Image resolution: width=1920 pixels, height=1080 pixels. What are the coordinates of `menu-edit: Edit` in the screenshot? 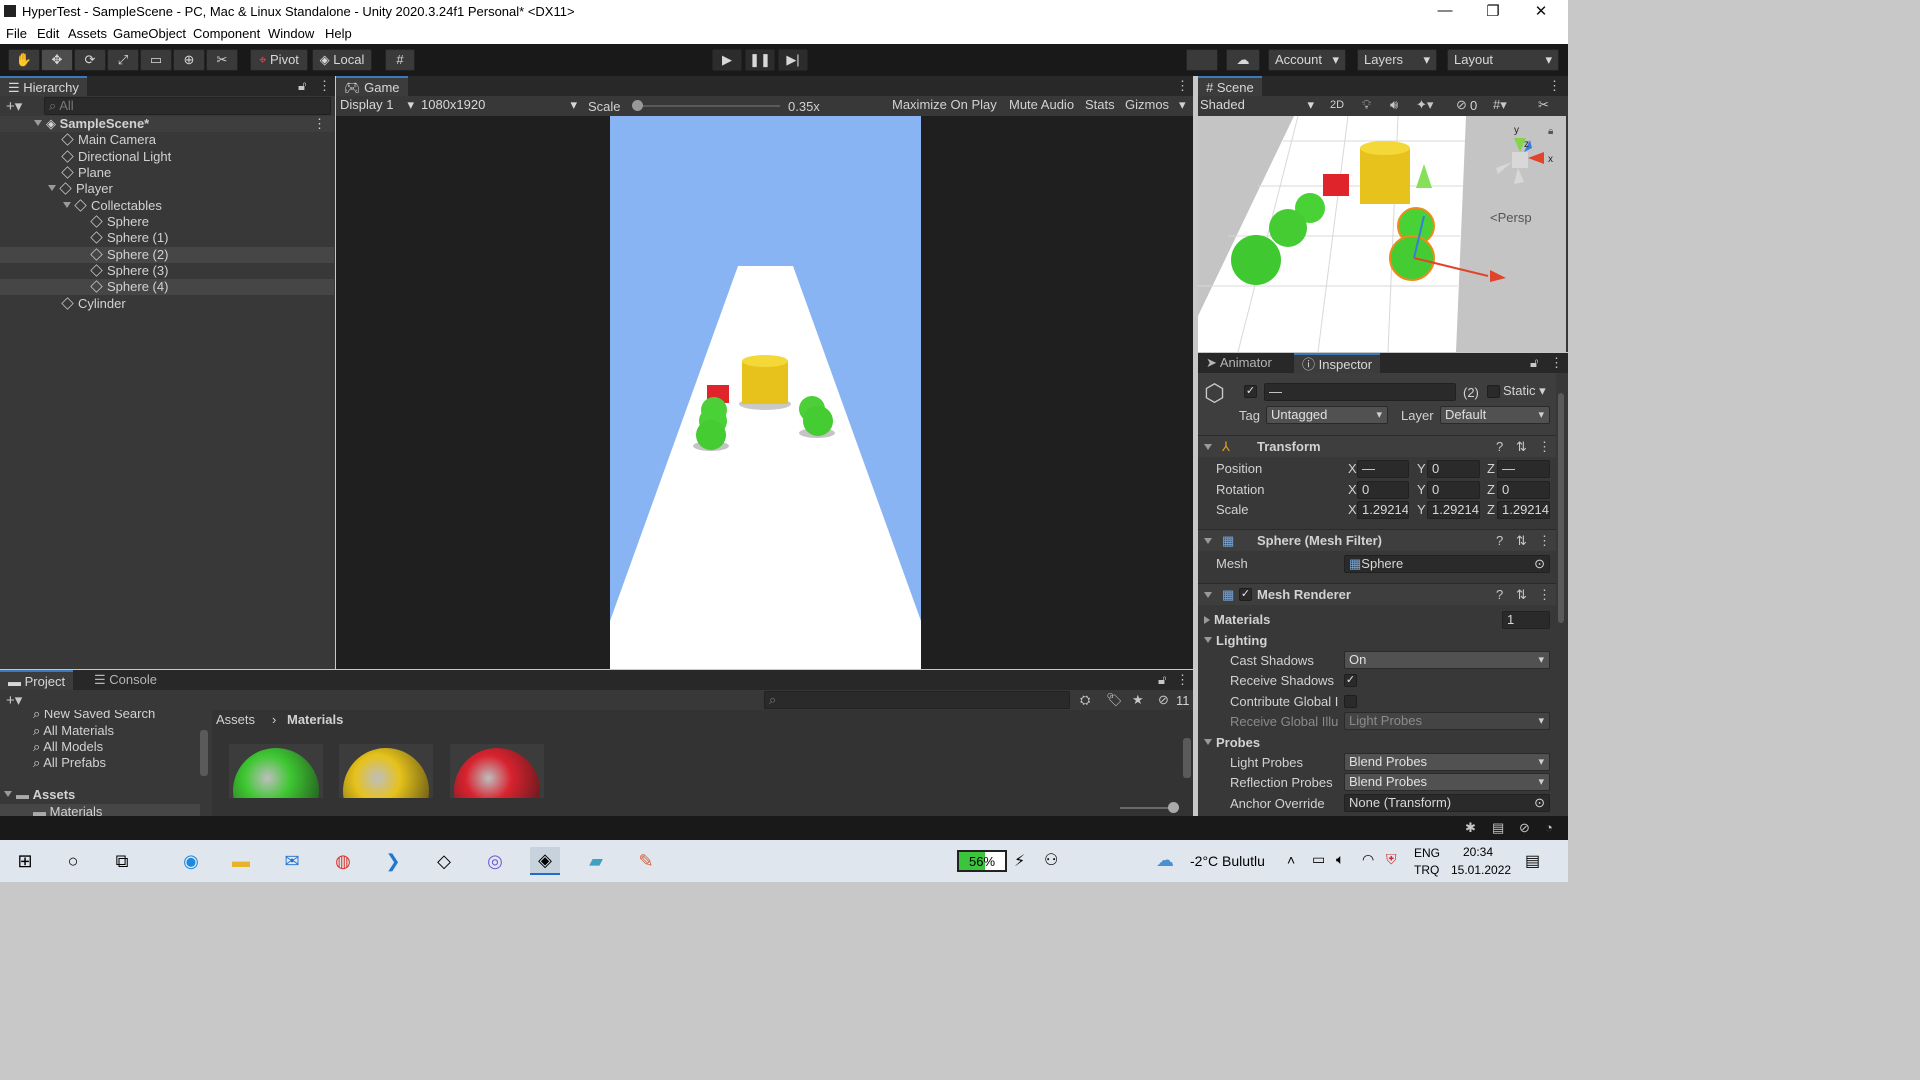 It's located at (48, 33).